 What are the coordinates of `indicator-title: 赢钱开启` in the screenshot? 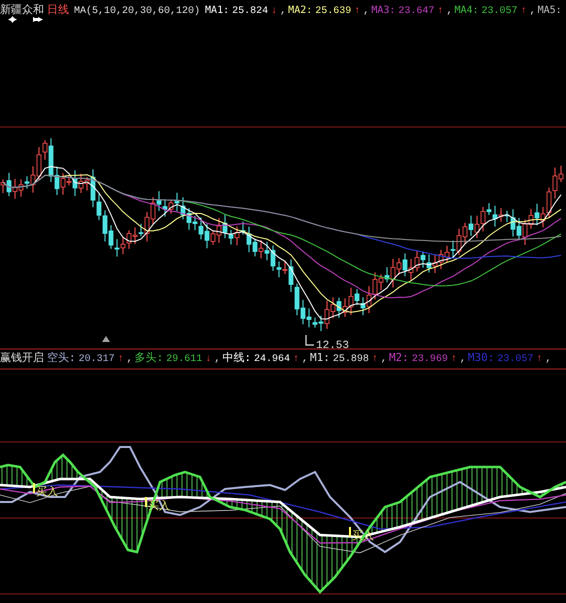 It's located at (22, 357).